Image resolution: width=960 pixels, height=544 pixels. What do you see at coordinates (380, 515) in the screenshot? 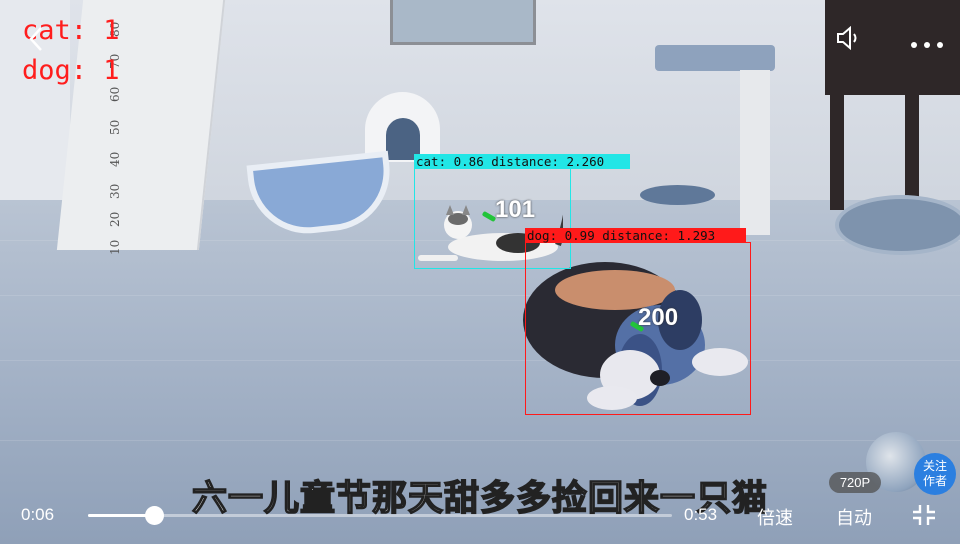
I see `progress-bar` at bounding box center [380, 515].